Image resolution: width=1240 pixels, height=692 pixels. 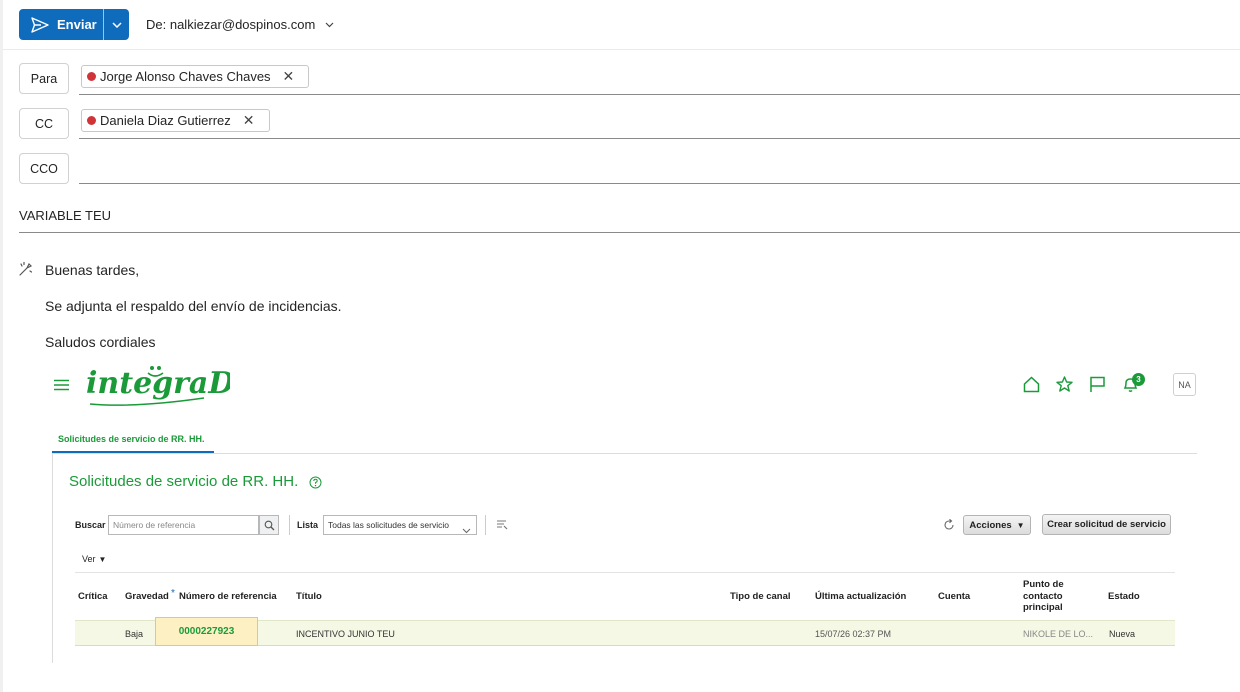 I want to click on cc-field-underline, so click(x=659, y=138).